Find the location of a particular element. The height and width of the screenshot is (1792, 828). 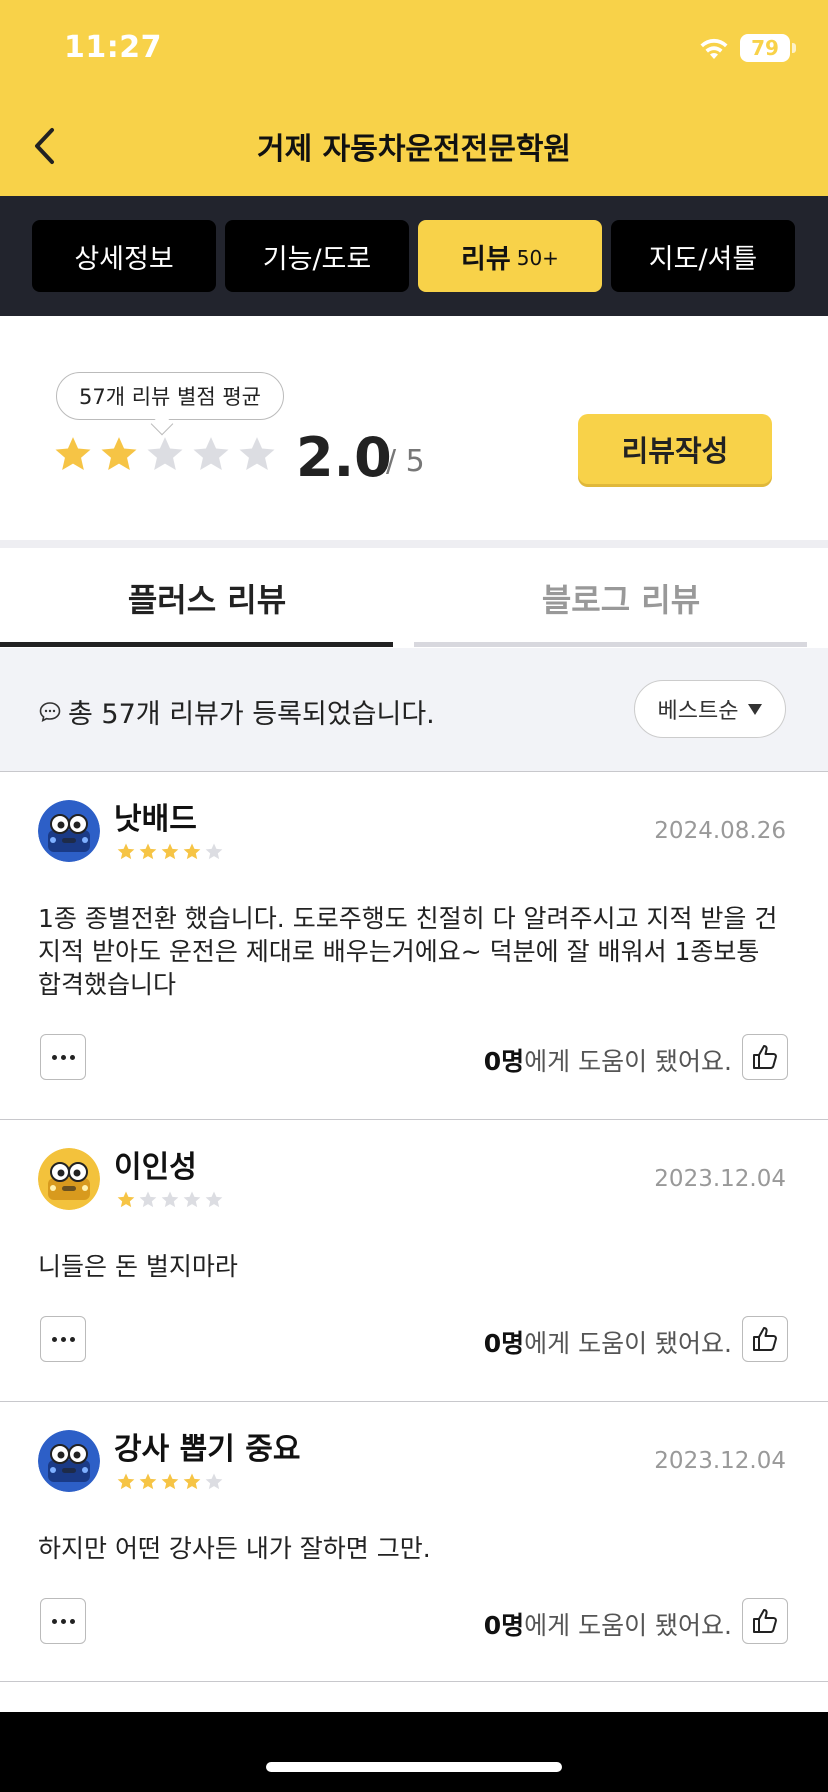

sort-dropdown: 베스트순 is located at coordinates (710, 709).